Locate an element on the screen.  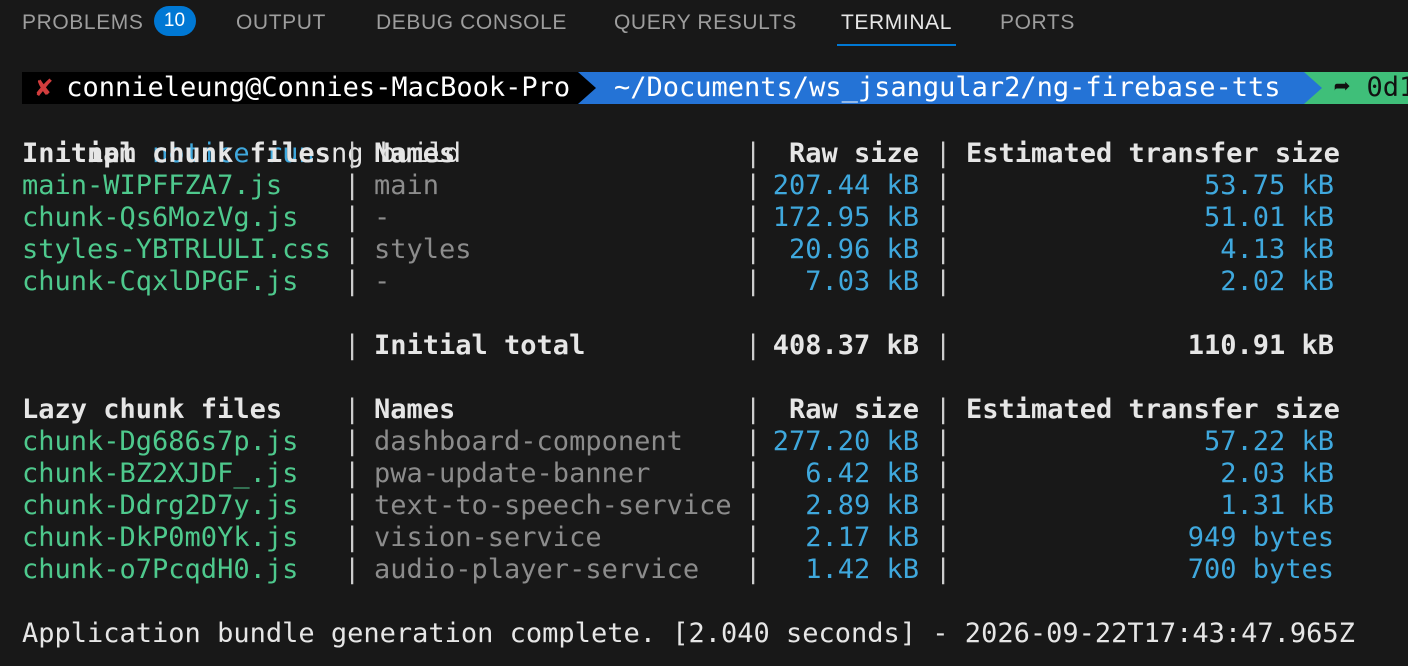
prompt-user-host: connieleung@Connies-MacBook-Pro is located at coordinates (318, 87).